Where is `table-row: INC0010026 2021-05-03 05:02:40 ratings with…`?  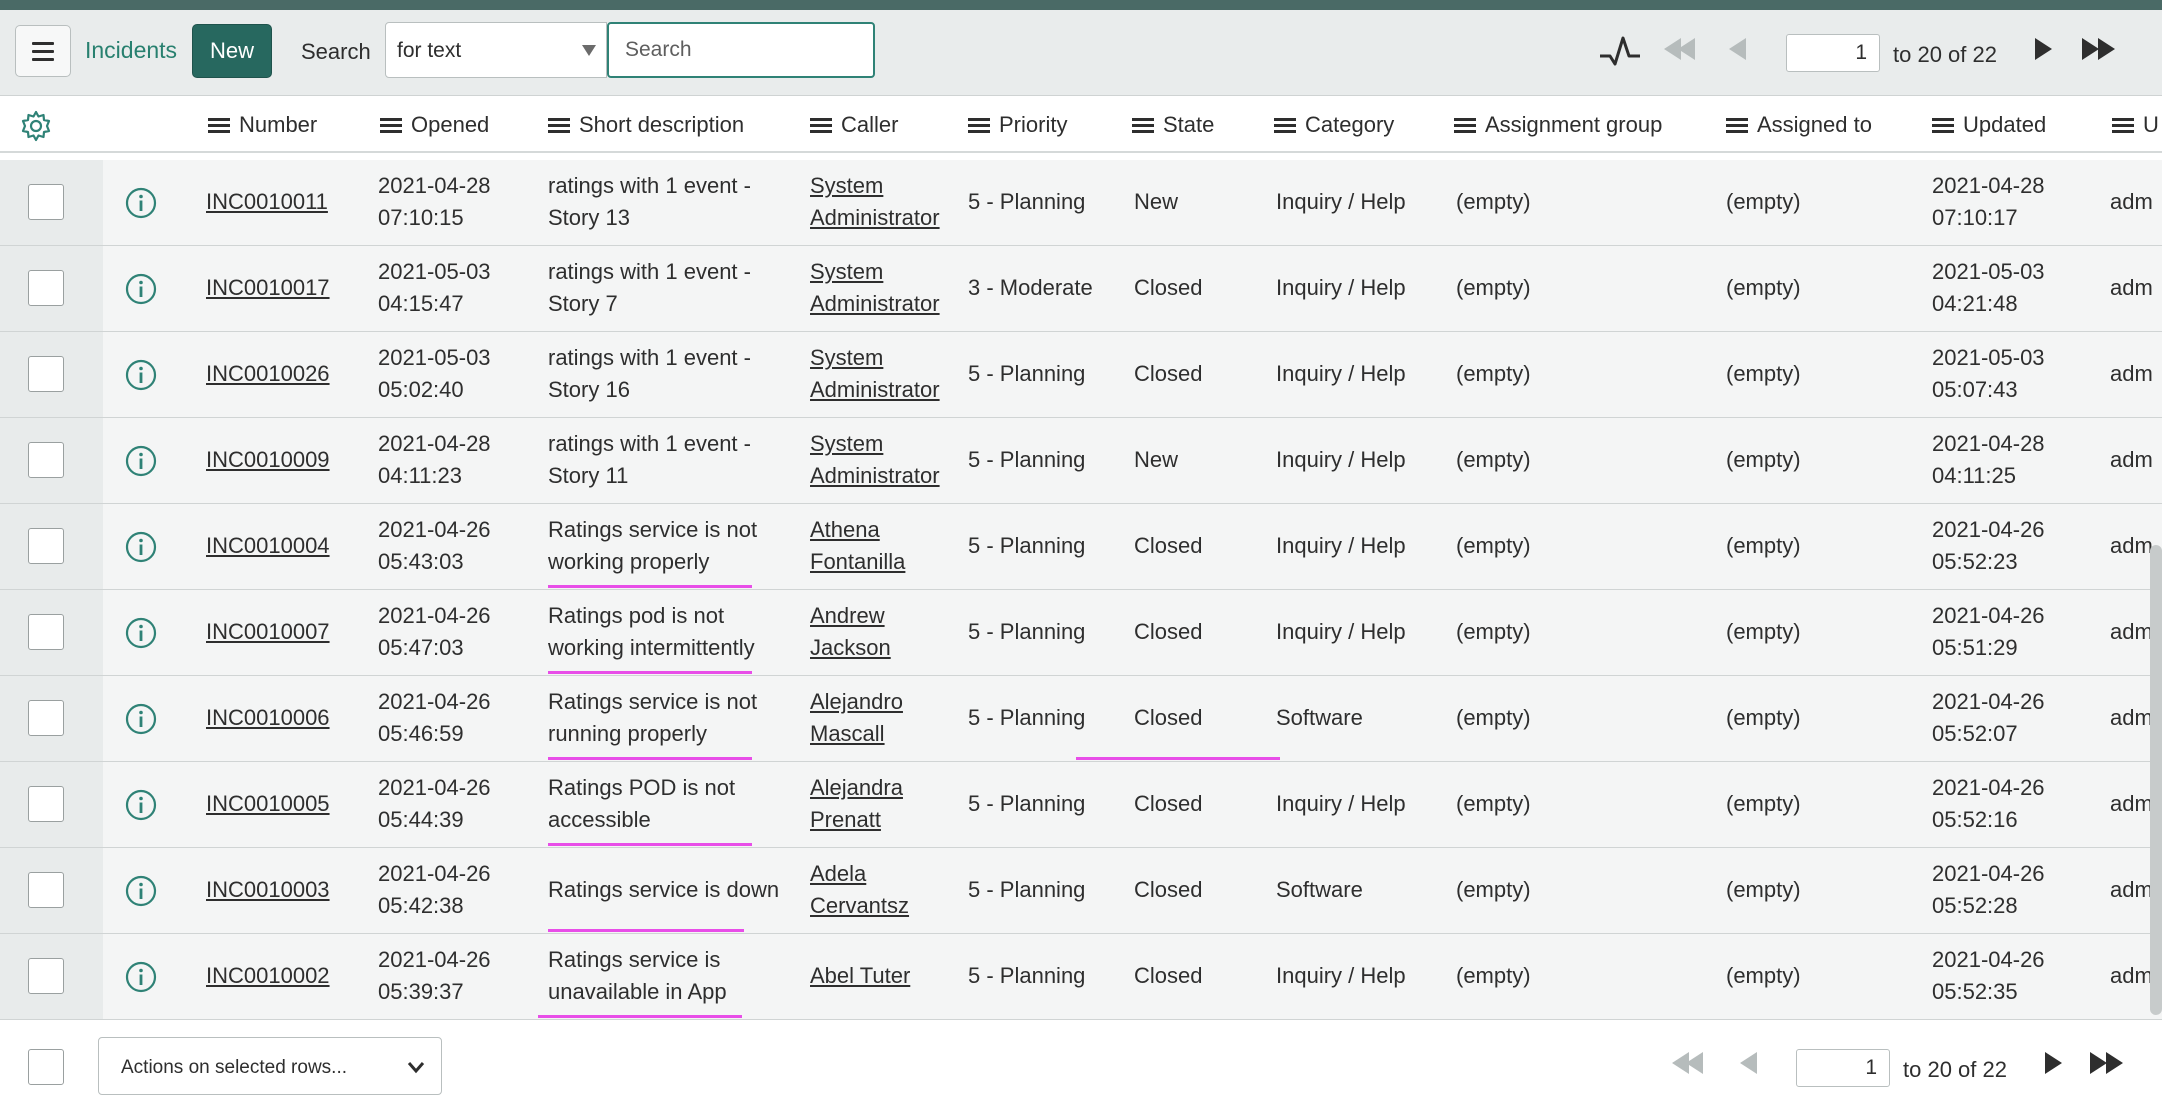 table-row: INC0010026 2021-05-03 05:02:40 ratings with… is located at coordinates (1081, 375).